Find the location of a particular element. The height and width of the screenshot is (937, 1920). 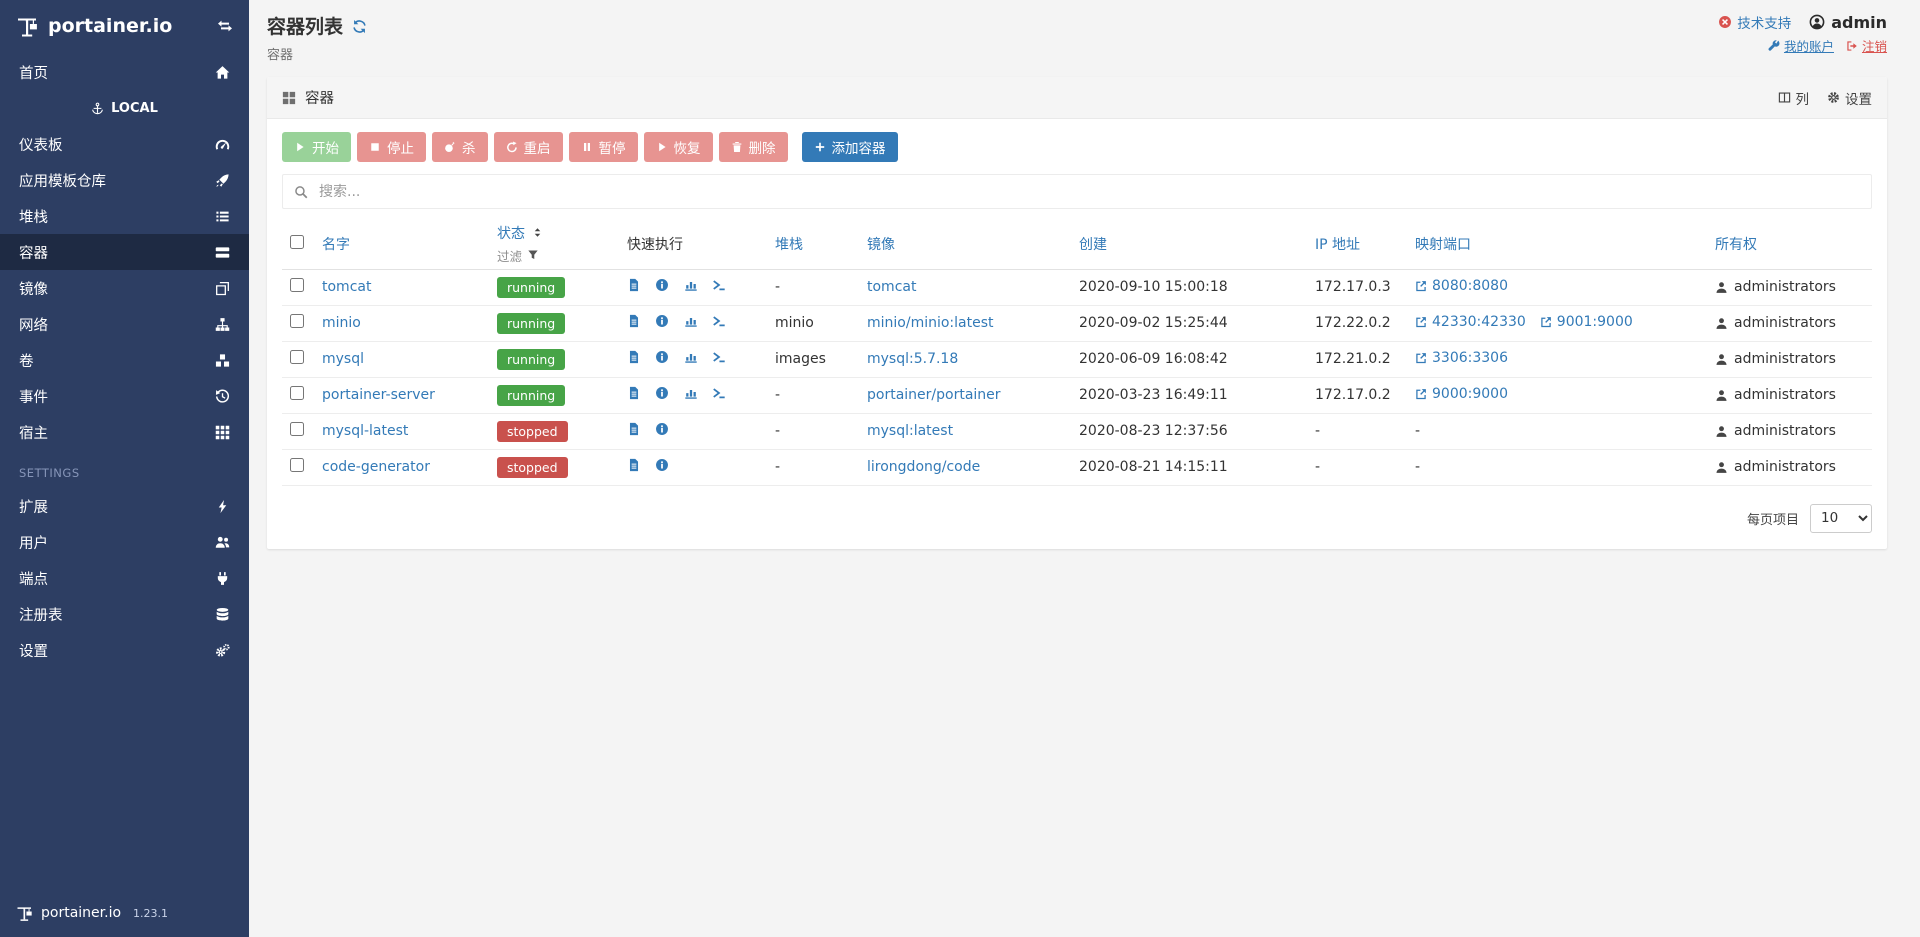

sort-by-stack: 堆栈 is located at coordinates (789, 245).